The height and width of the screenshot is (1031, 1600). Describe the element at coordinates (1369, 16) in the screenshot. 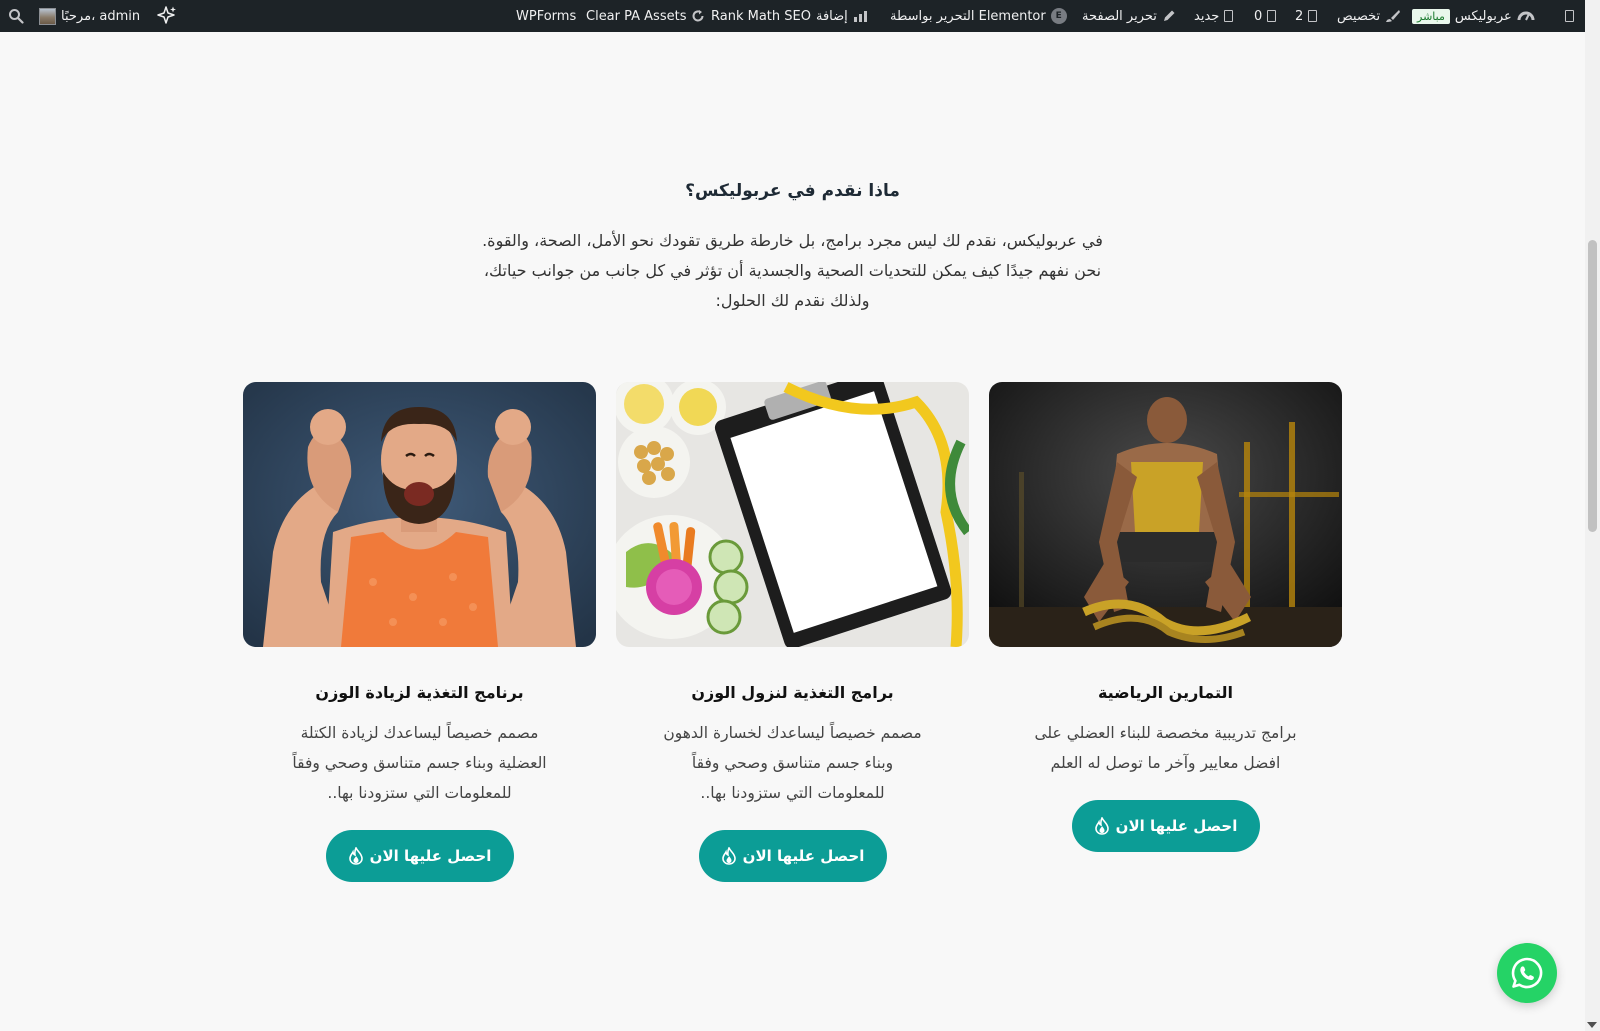

I see `customize-menu: تخصيص` at that location.